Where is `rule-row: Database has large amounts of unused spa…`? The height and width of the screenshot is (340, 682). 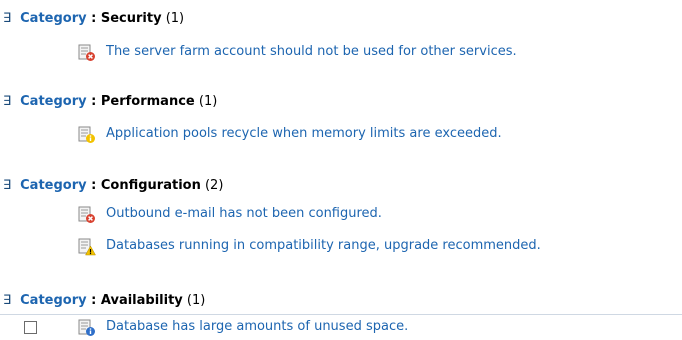 rule-row: Database has large amounts of unused spa… is located at coordinates (341, 327).